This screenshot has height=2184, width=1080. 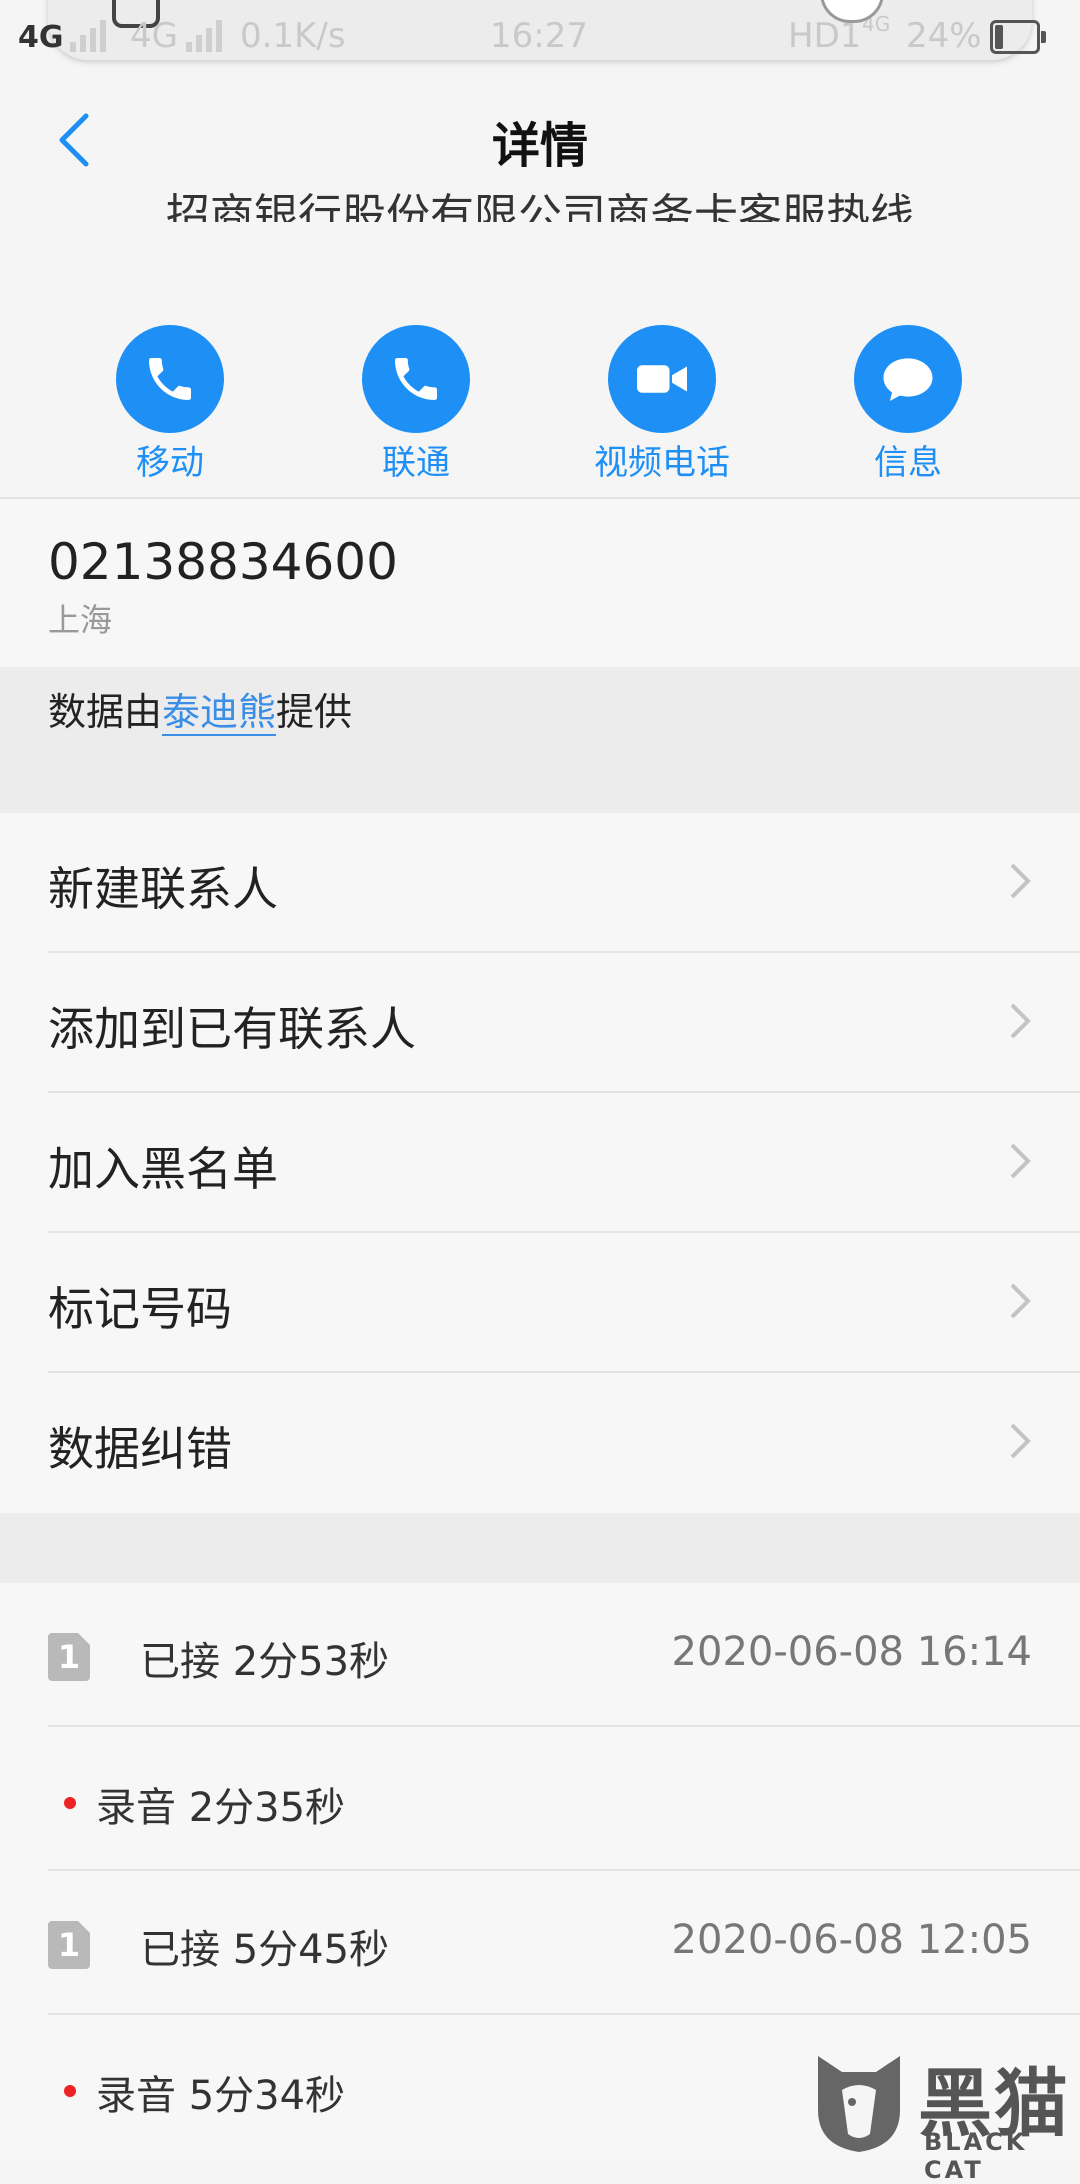 What do you see at coordinates (219, 713) in the screenshot?
I see `provider-link: 泰迪熊` at bounding box center [219, 713].